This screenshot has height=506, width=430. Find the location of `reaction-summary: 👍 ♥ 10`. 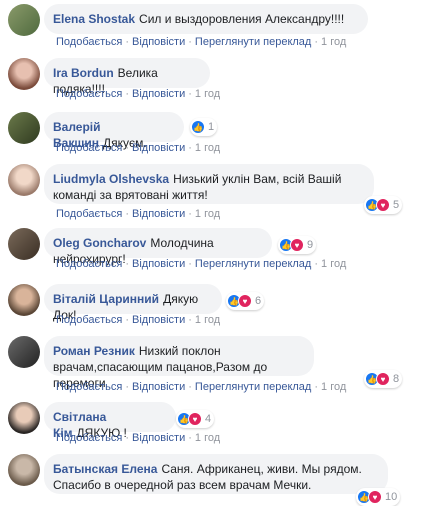

reaction-summary: 👍 ♥ 10 is located at coordinates (378, 497).